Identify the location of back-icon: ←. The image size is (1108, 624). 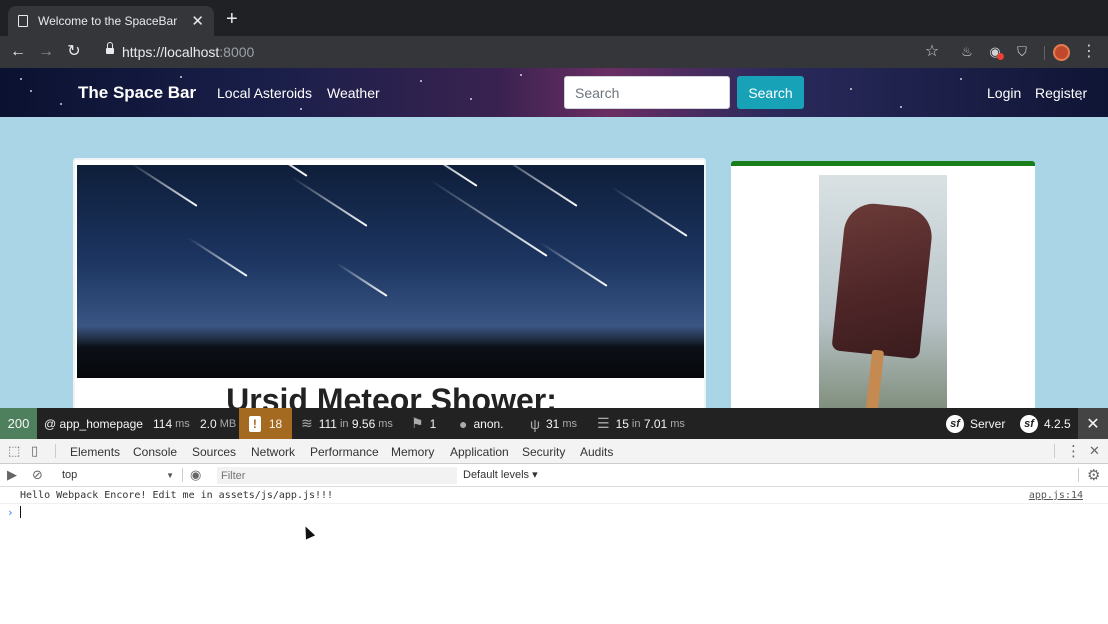
(18, 52).